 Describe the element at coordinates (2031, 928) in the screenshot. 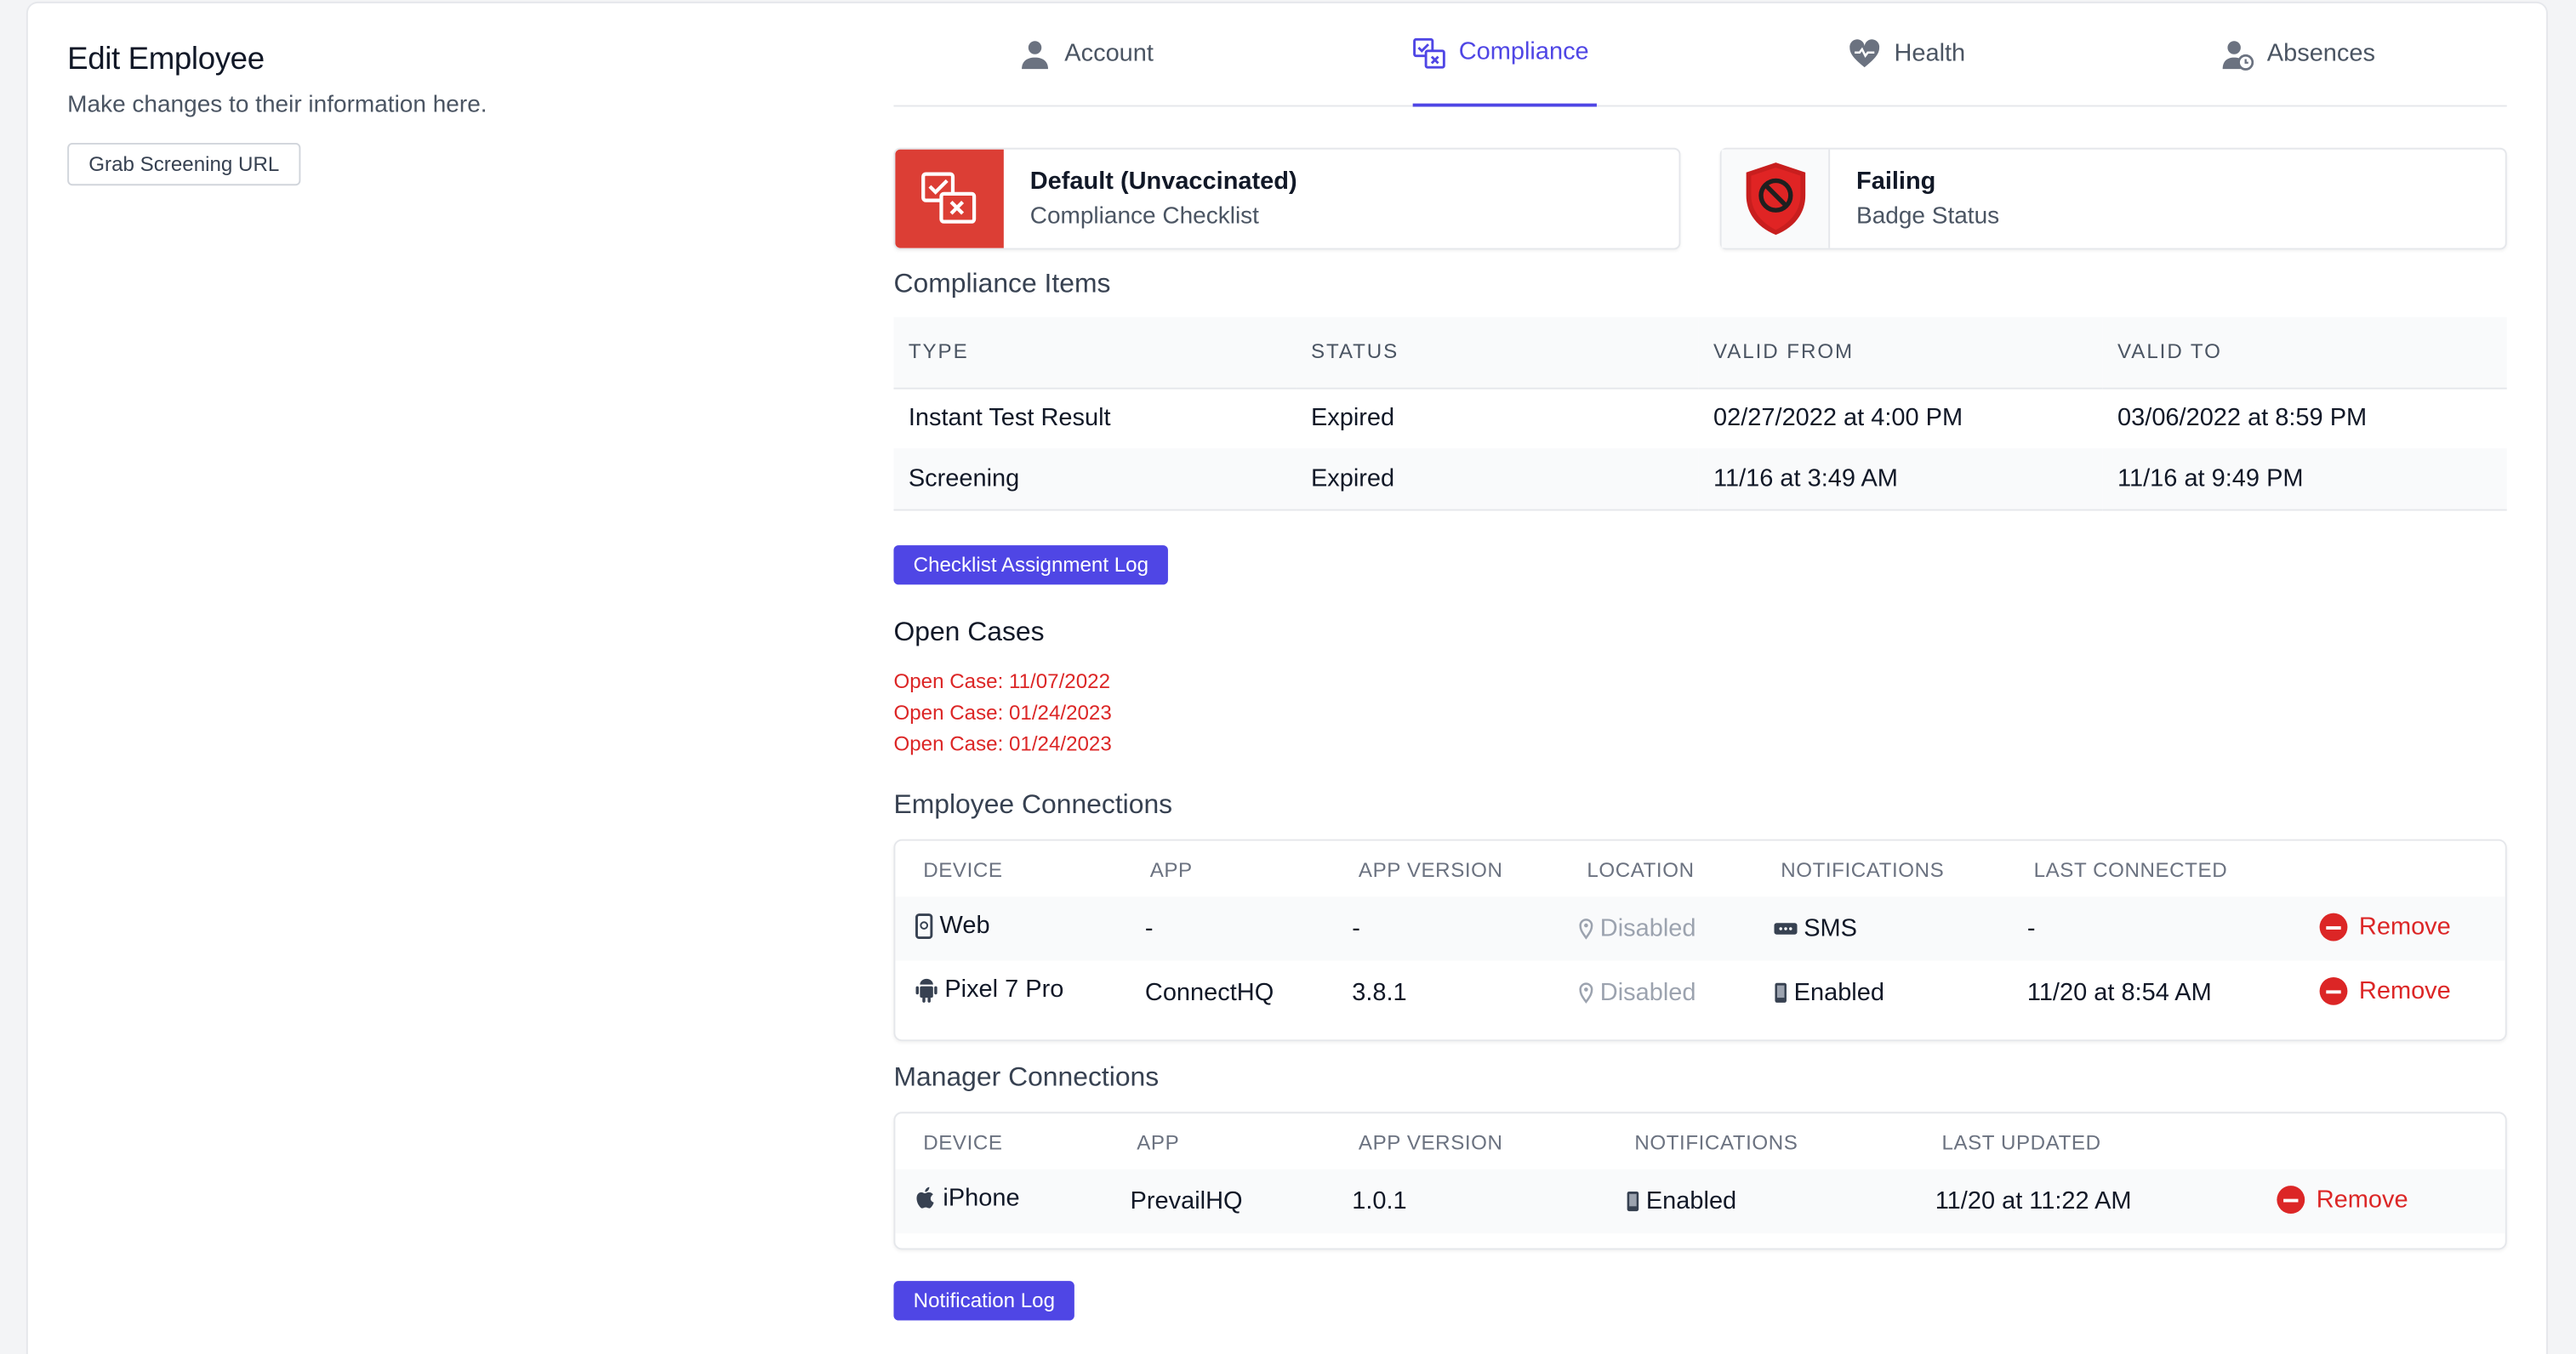

I see `last-connected: -` at that location.